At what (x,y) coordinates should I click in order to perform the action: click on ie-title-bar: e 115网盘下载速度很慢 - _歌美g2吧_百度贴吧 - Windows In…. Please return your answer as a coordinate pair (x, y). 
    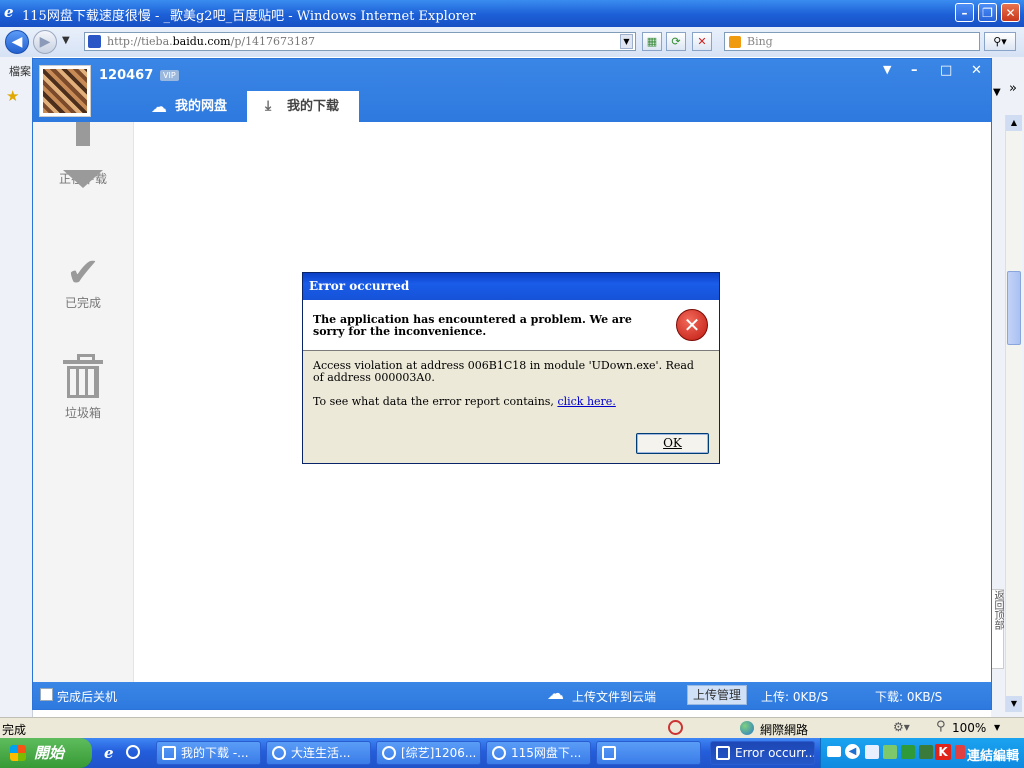
    Looking at the image, I should click on (512, 13).